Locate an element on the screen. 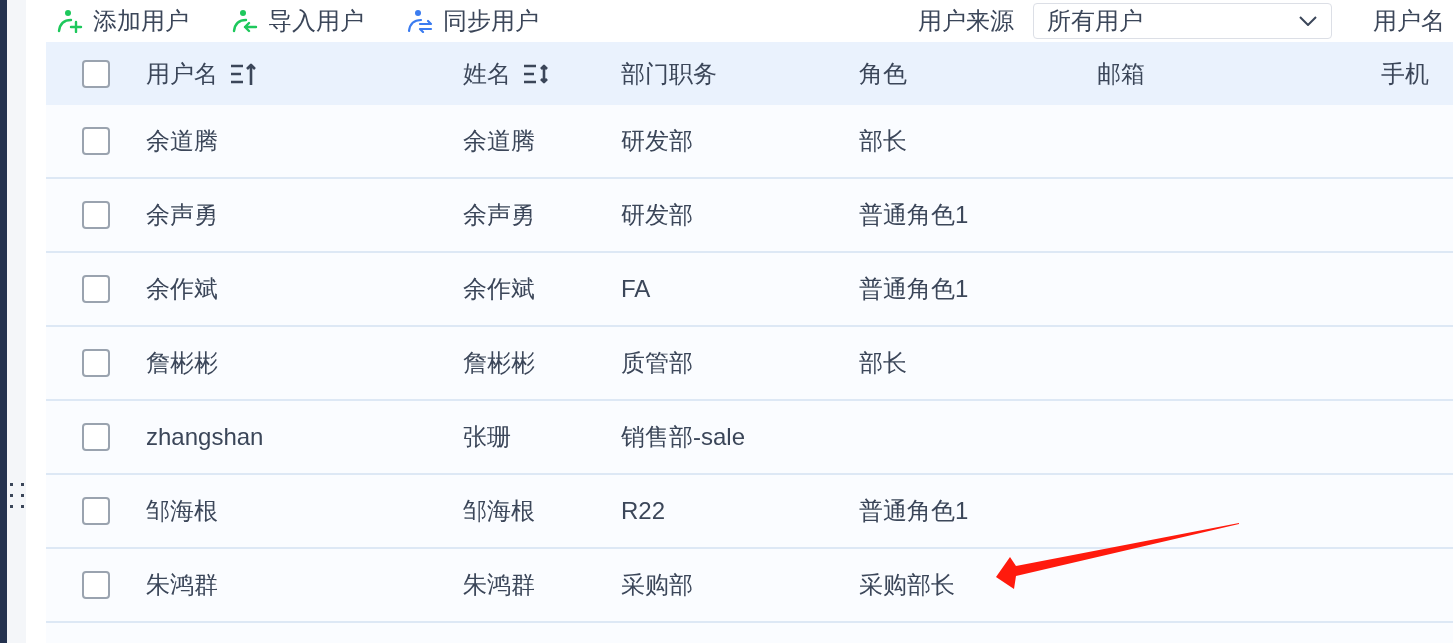 This screenshot has height=643, width=1453. table-cell: zhangshan is located at coordinates (205, 437).